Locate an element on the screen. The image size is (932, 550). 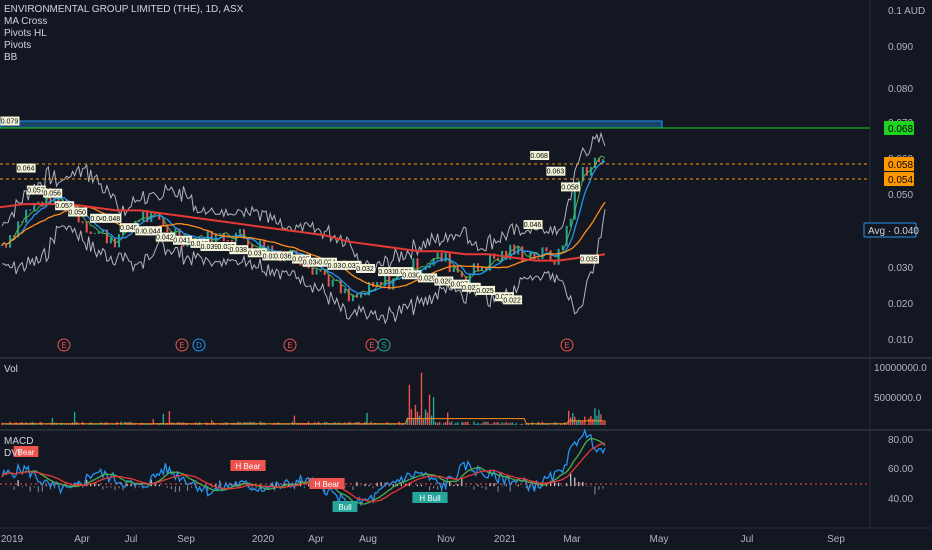
macd-axis: 80.00 60.00 40.00 is located at coordinates (900, 470).